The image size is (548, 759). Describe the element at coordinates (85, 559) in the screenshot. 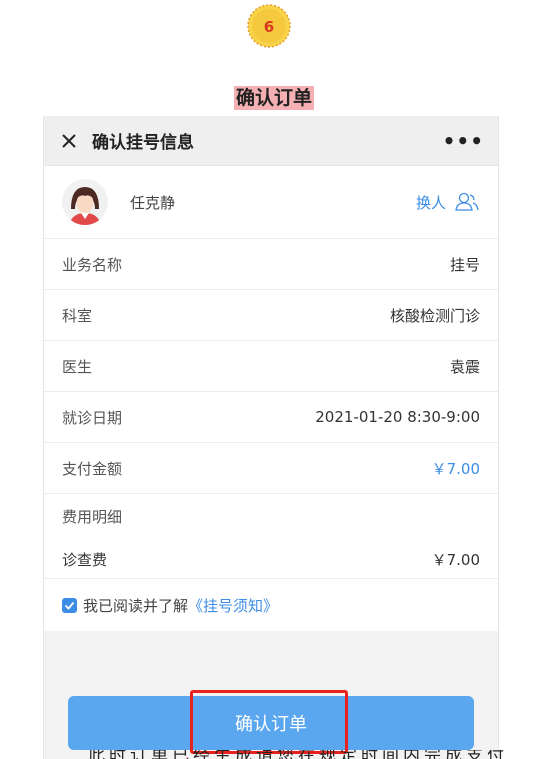

I see `fee-item-label: 诊查费` at that location.